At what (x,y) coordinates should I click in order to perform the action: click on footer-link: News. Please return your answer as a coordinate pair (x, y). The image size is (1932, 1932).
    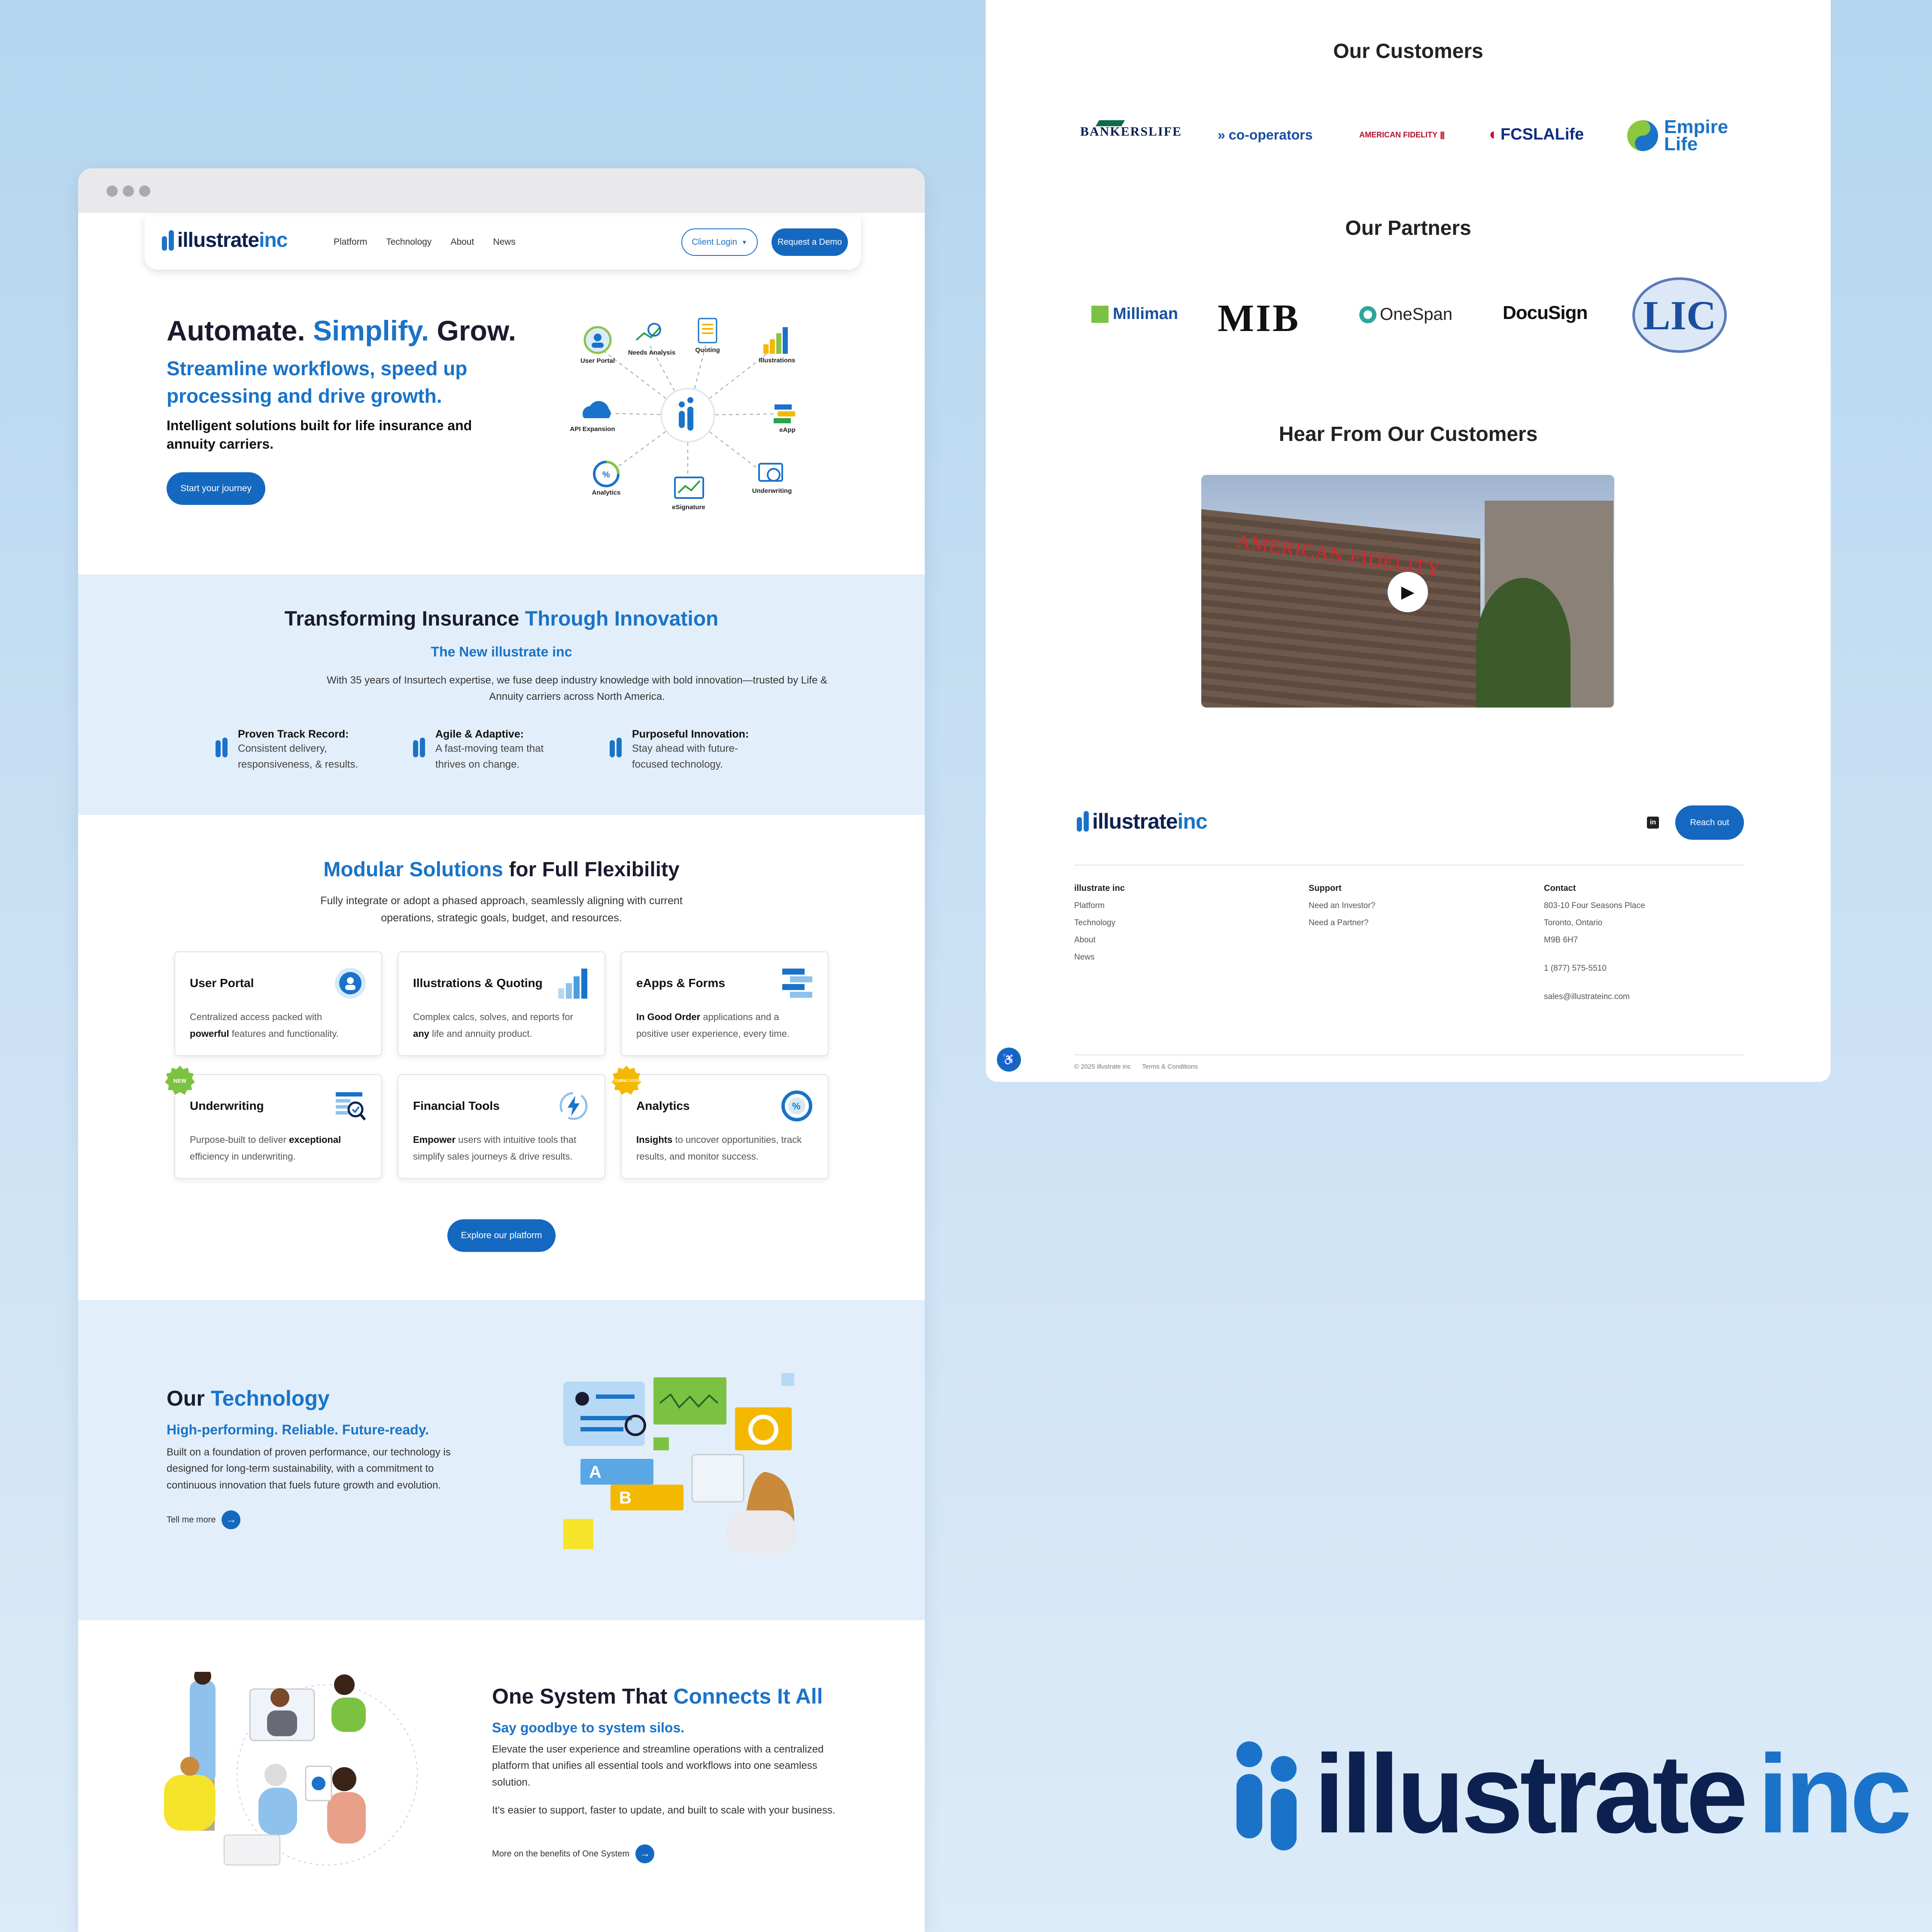
    Looking at the image, I should click on (1100, 958).